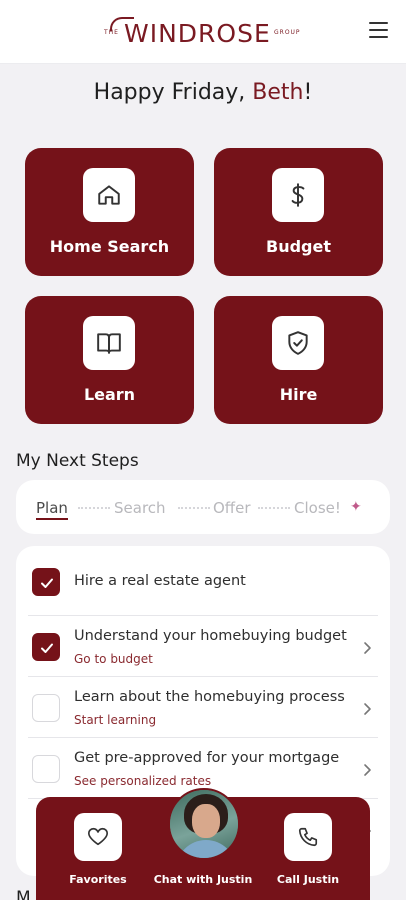  I want to click on party-popper-icon: ✦, so click(356, 506).